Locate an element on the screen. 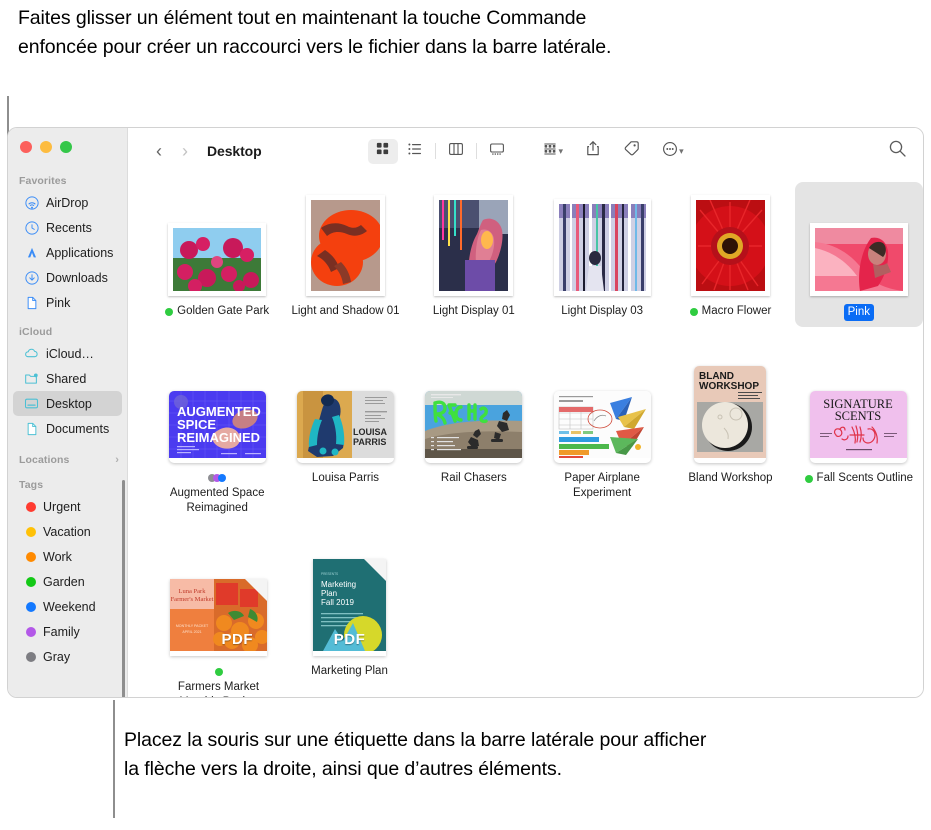 The image size is (931, 830). columns-icon is located at coordinates (456, 151).